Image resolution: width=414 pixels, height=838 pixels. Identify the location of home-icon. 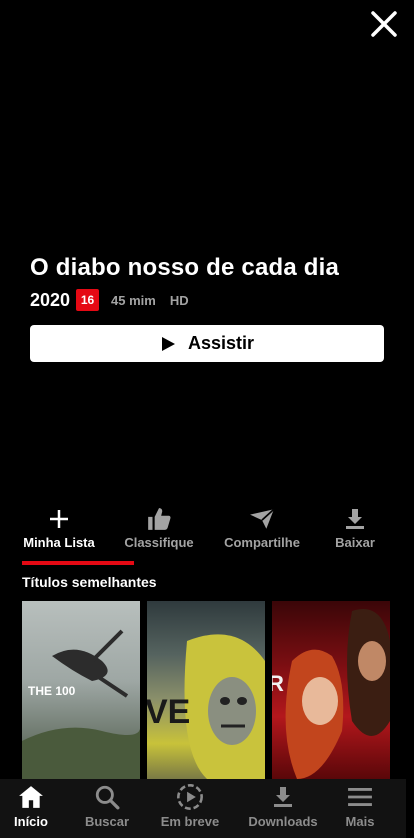
(31, 797).